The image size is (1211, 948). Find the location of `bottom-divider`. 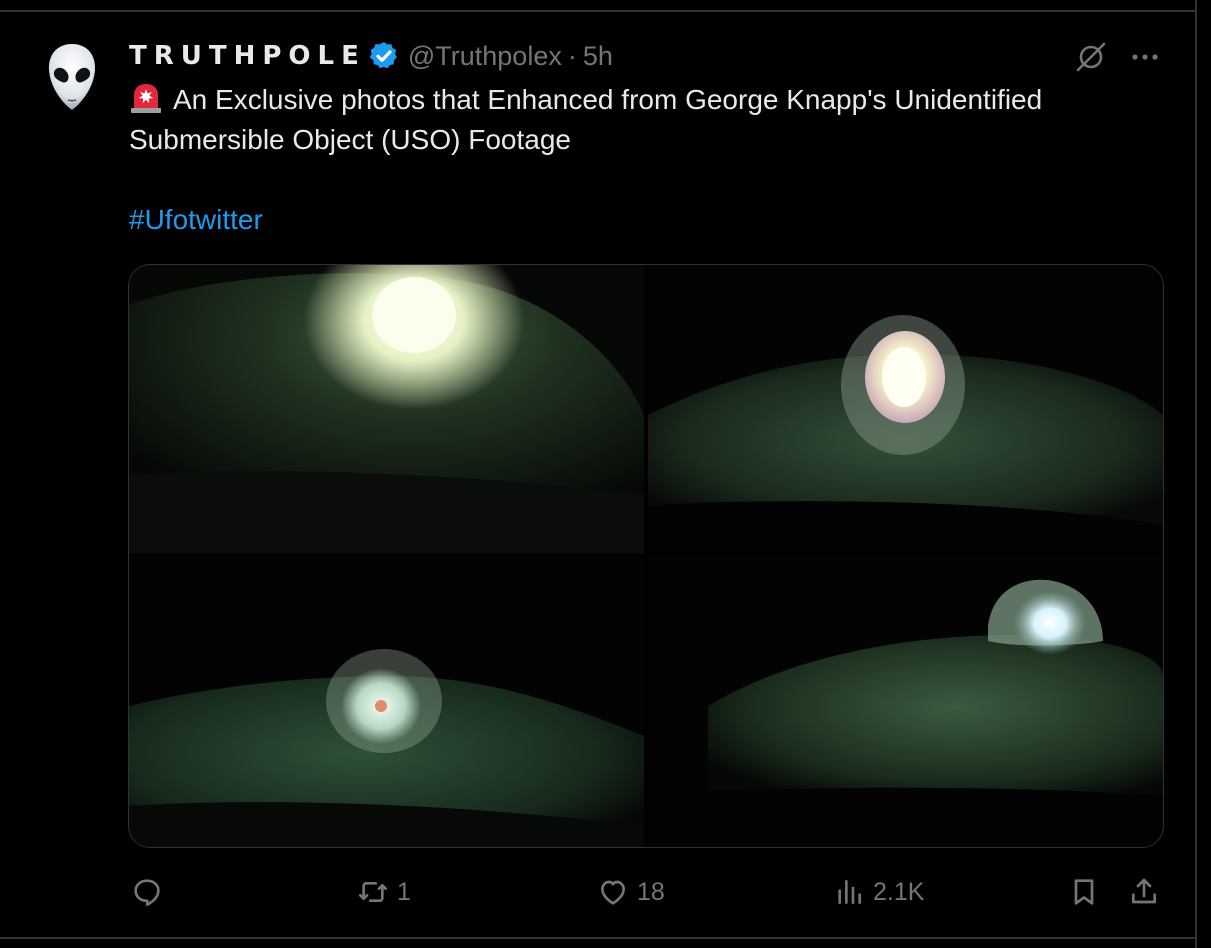

bottom-divider is located at coordinates (598, 938).